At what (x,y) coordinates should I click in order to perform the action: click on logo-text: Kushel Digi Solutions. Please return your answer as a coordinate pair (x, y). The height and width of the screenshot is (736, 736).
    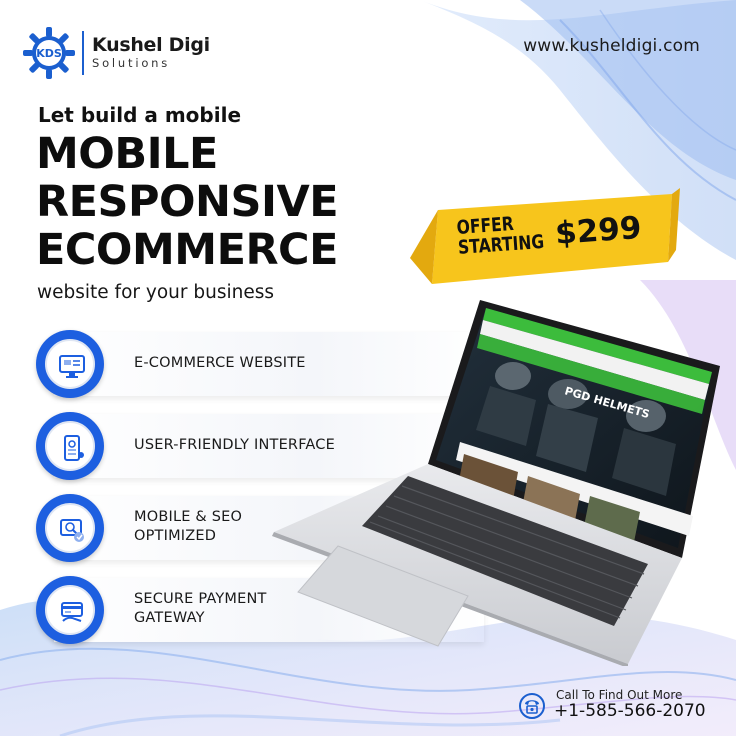
    Looking at the image, I should click on (151, 53).